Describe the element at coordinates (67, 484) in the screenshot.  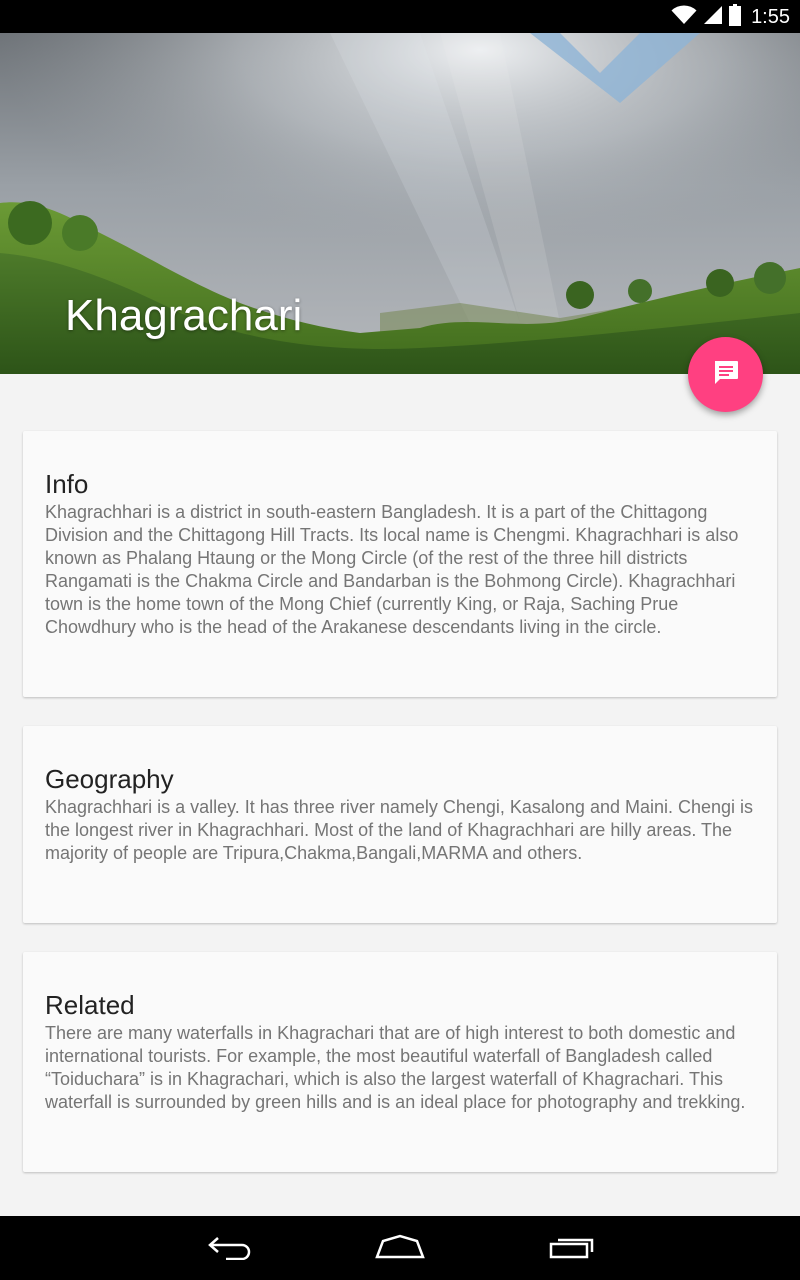
I see `card-title: Info` at that location.